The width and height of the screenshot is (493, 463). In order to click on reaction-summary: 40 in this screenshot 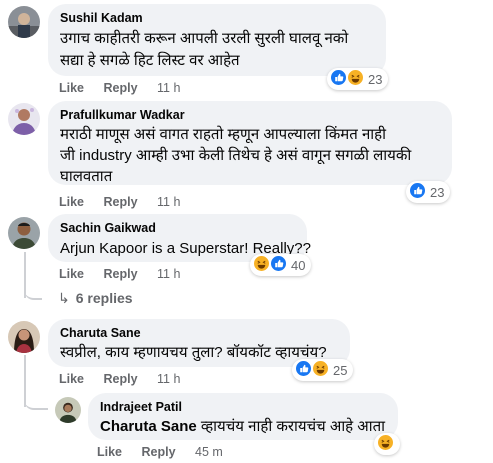, I will do `click(281, 265)`.